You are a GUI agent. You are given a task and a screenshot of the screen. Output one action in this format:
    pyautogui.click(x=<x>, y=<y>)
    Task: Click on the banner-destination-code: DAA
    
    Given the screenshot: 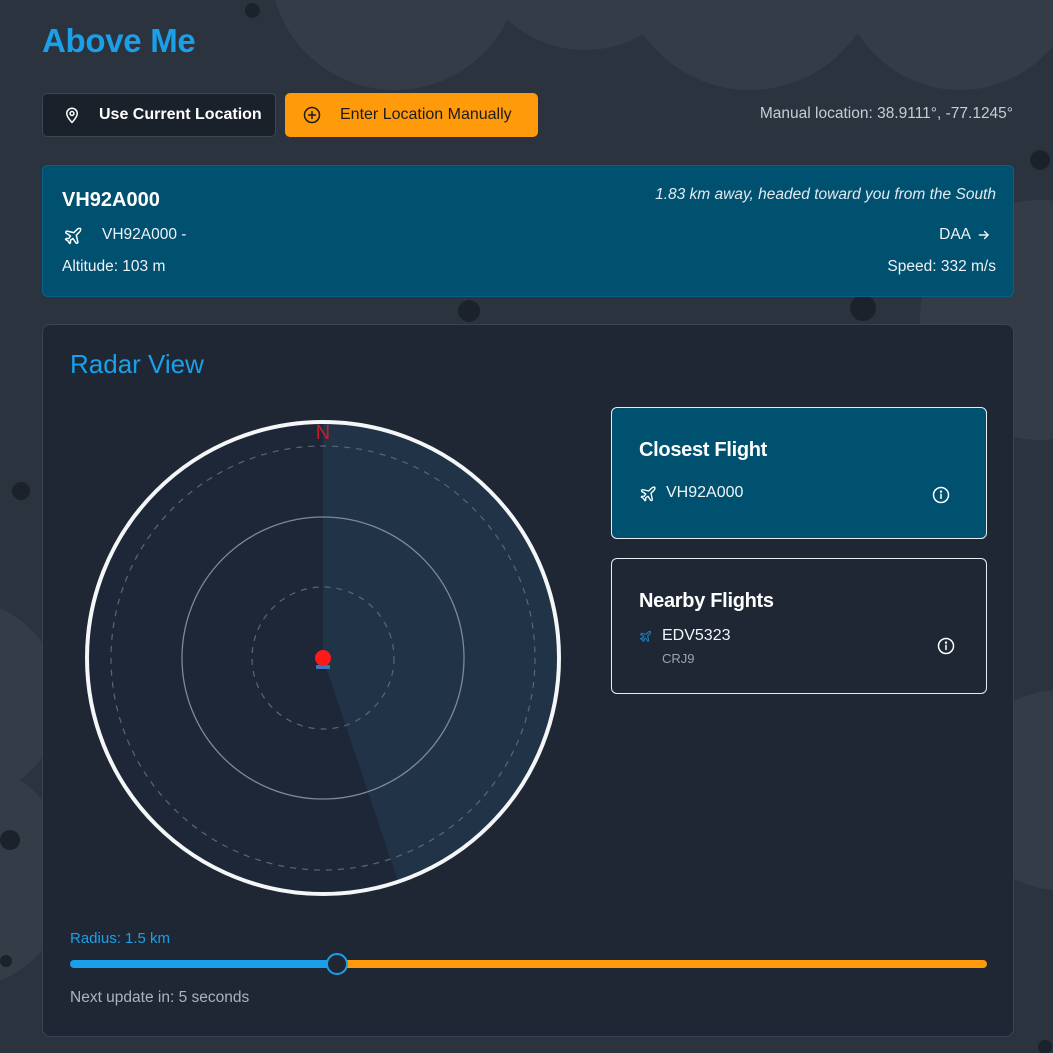 What is the action you would take?
    pyautogui.click(x=955, y=234)
    